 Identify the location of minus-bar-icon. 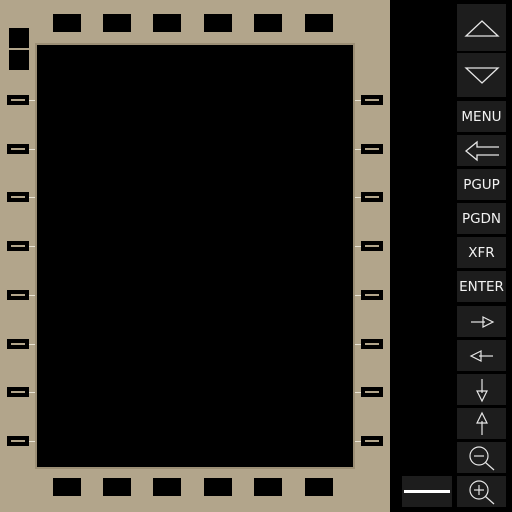
(427, 491).